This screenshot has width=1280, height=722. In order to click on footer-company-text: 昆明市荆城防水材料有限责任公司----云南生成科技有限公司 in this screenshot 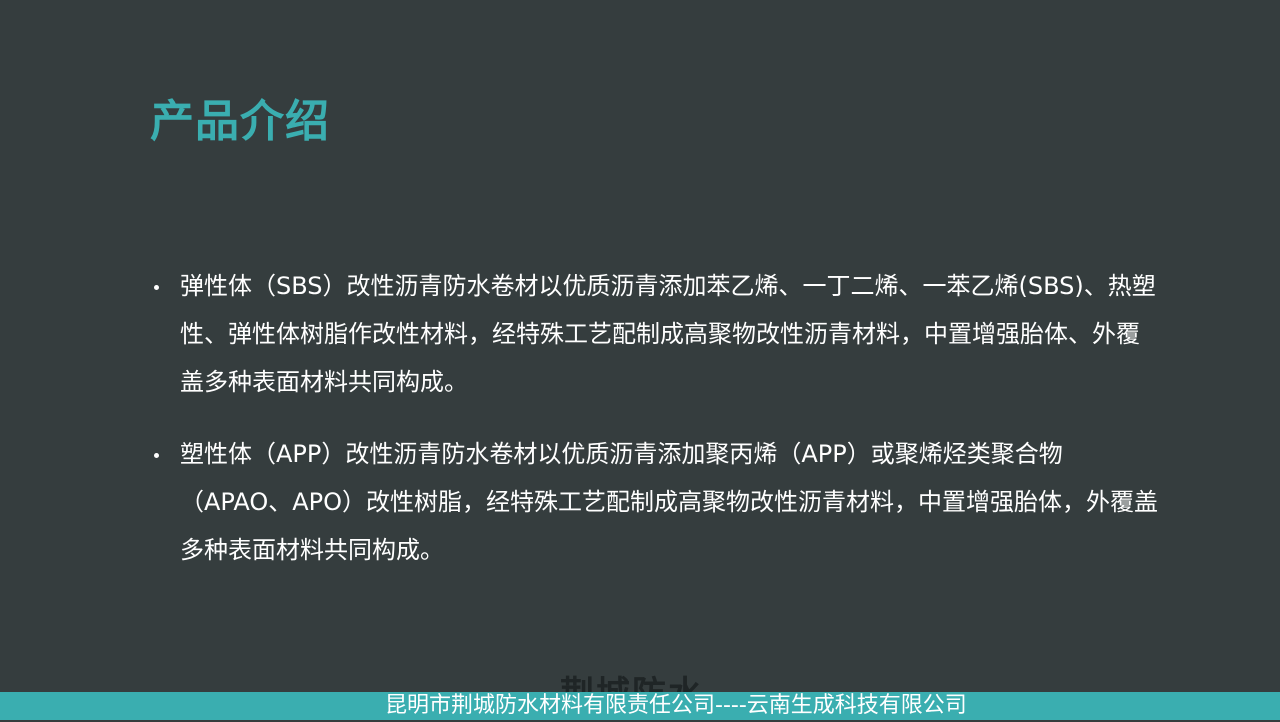, I will do `click(676, 705)`.